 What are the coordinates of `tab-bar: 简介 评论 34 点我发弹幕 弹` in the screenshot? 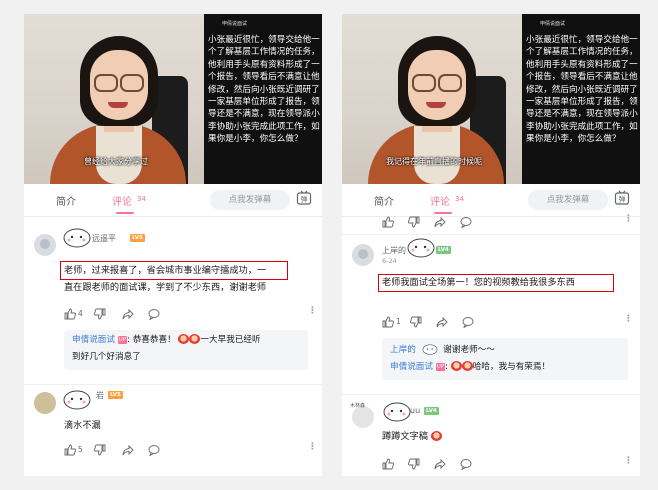 It's located at (491, 200).